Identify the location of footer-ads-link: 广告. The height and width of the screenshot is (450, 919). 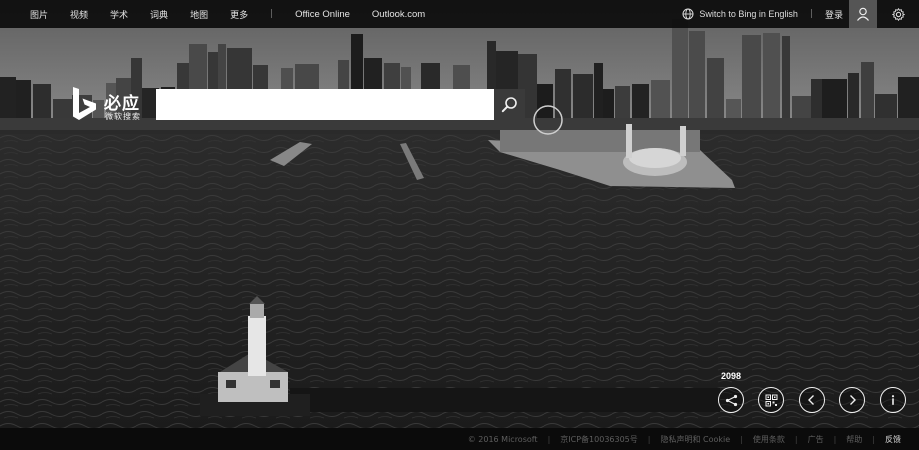
(816, 439).